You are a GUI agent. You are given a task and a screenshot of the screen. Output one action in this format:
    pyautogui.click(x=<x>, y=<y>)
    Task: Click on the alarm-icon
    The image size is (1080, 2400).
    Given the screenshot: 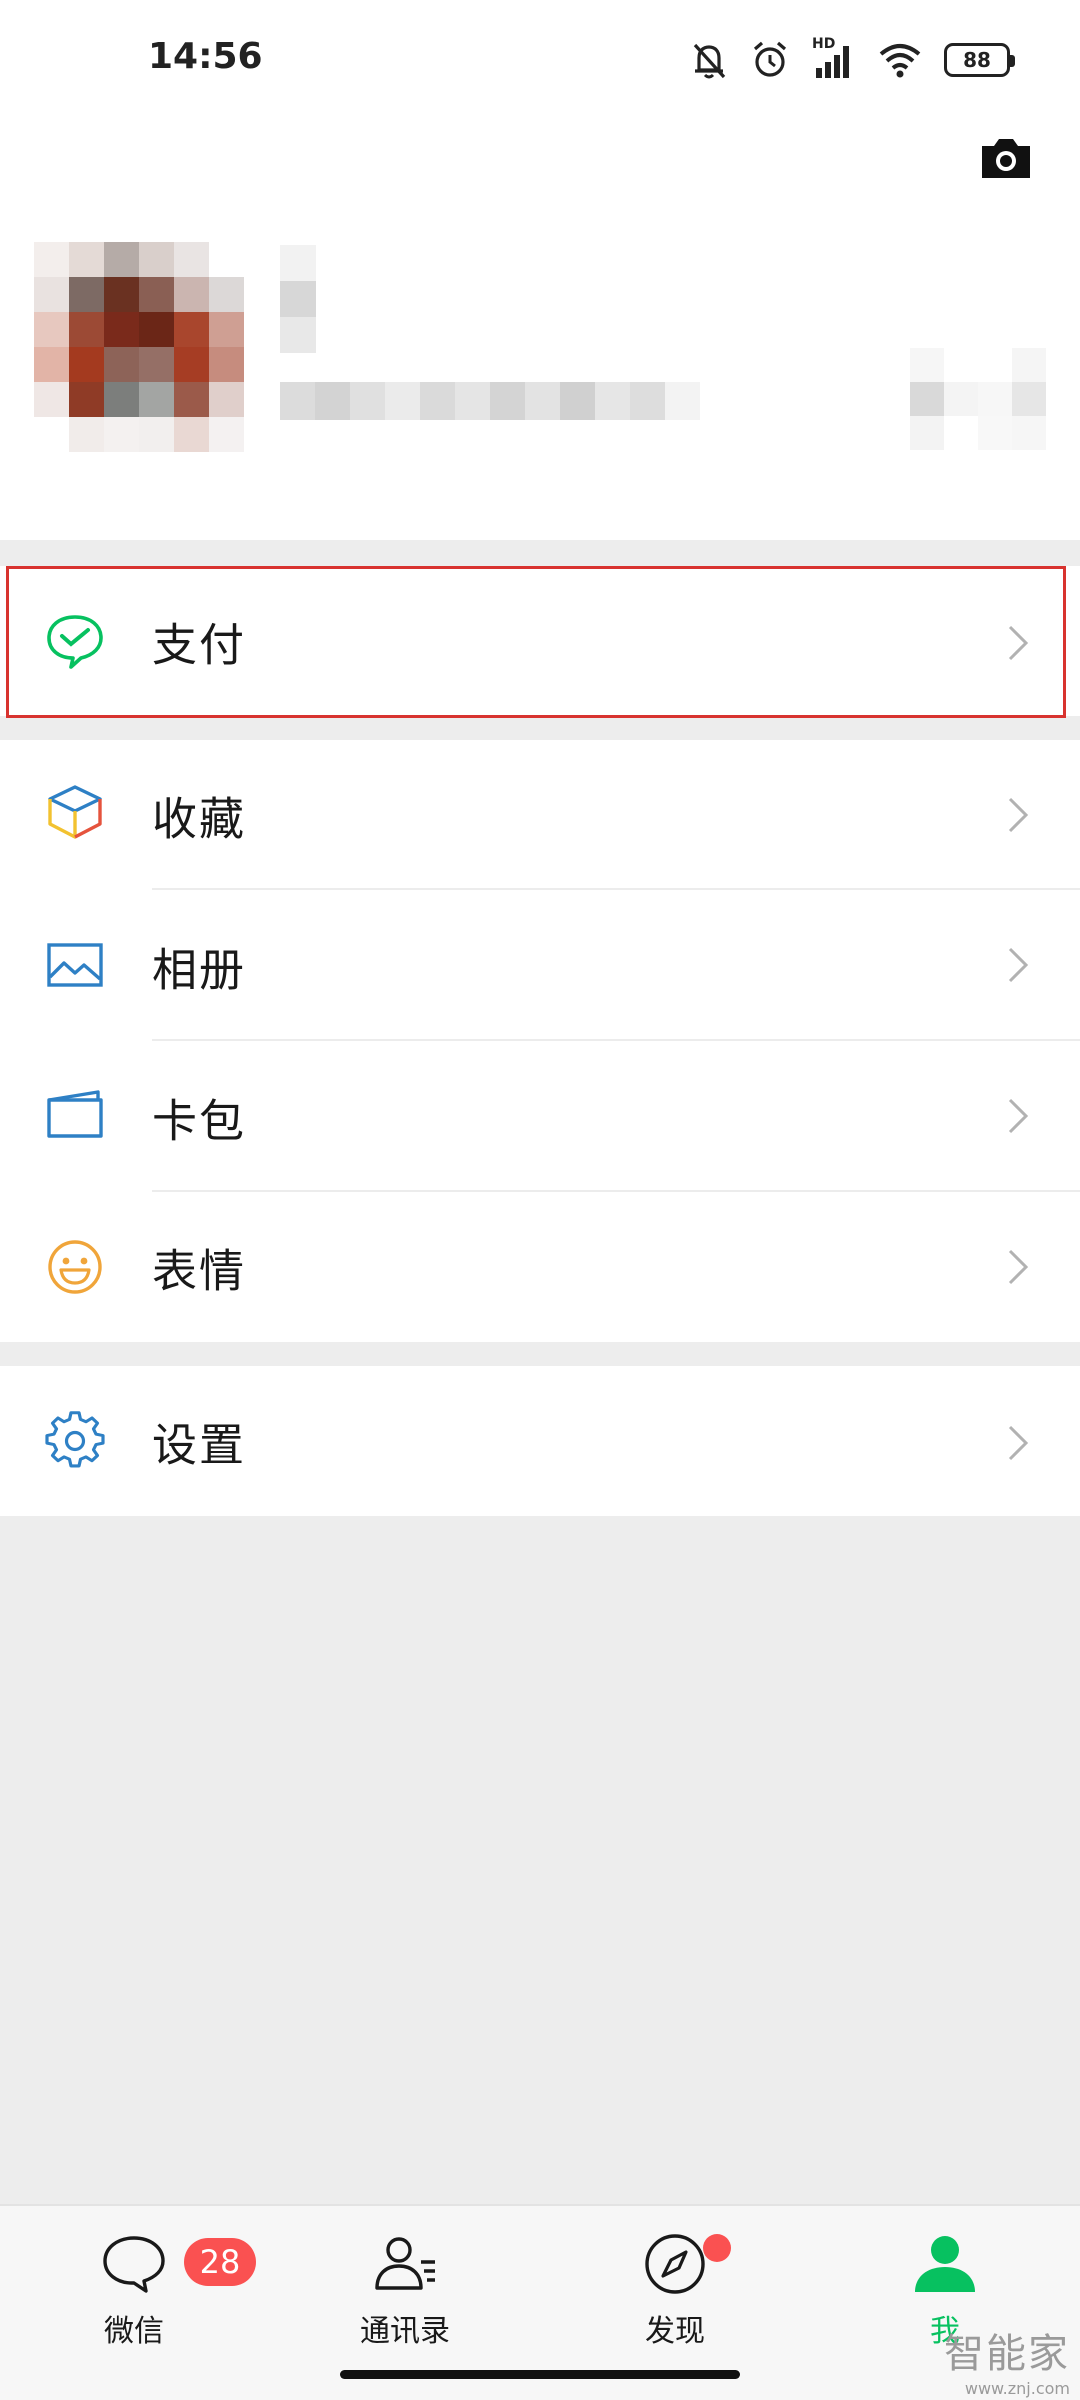 What is the action you would take?
    pyautogui.click(x=770, y=59)
    